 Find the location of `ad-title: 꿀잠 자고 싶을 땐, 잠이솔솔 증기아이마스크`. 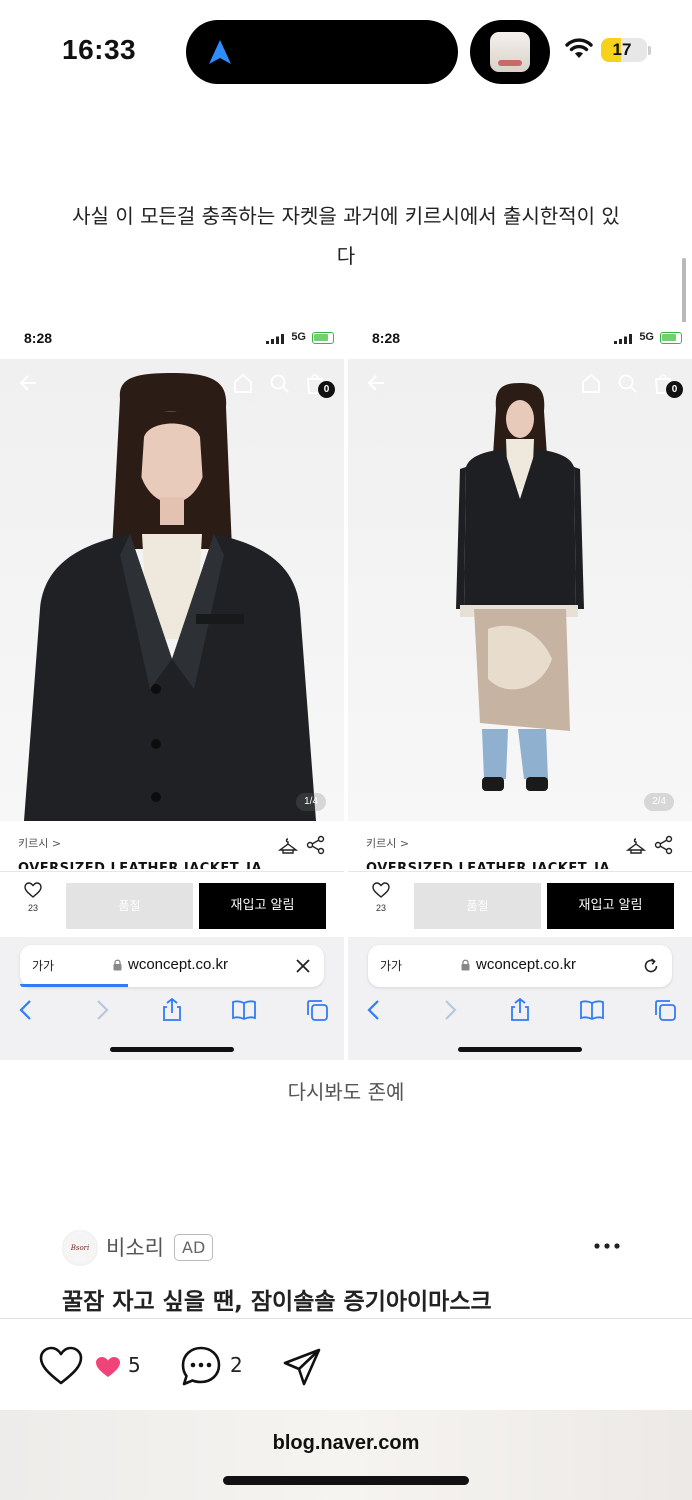

ad-title: 꿀잠 자고 싶을 땐, 잠이솔솔 증기아이마스크 is located at coordinates (277, 1299).